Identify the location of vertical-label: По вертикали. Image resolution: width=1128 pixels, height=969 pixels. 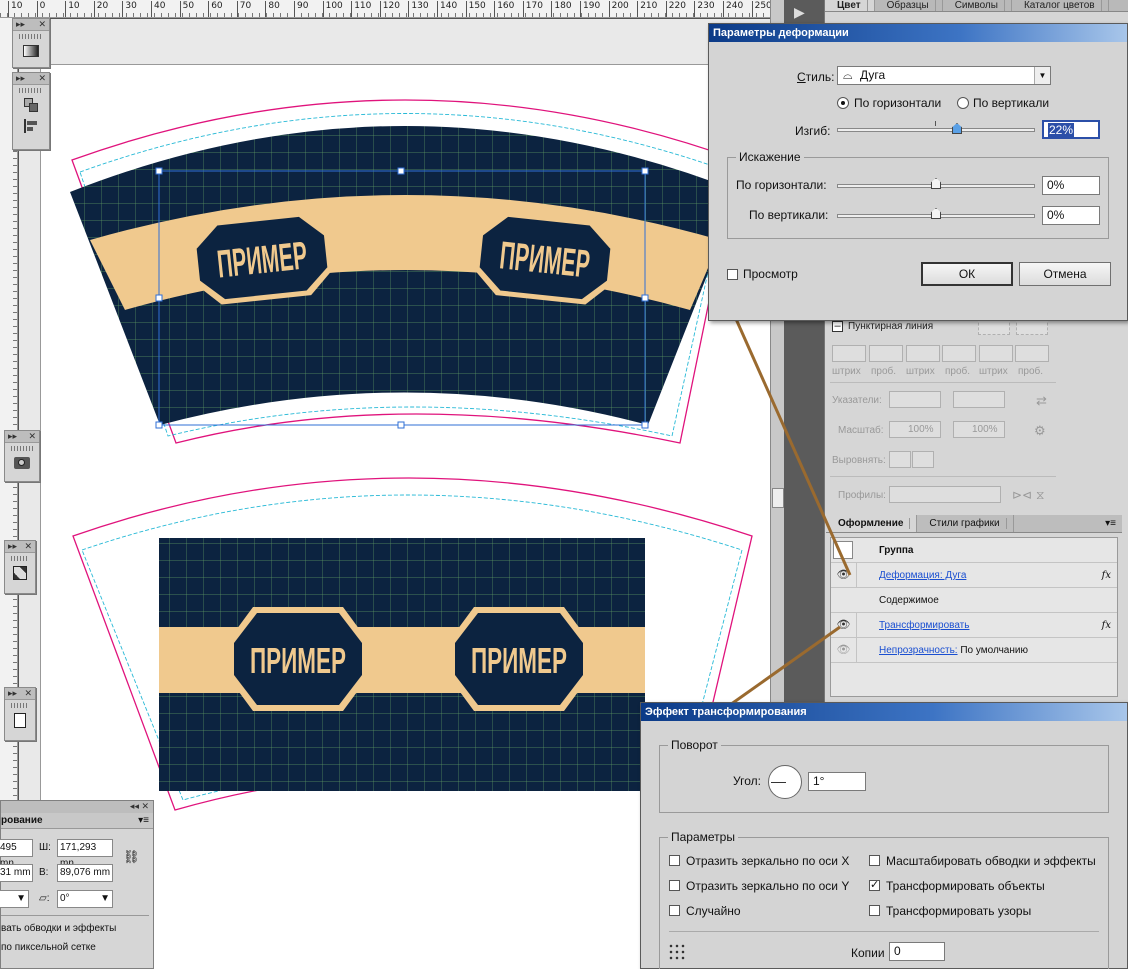
(1011, 103).